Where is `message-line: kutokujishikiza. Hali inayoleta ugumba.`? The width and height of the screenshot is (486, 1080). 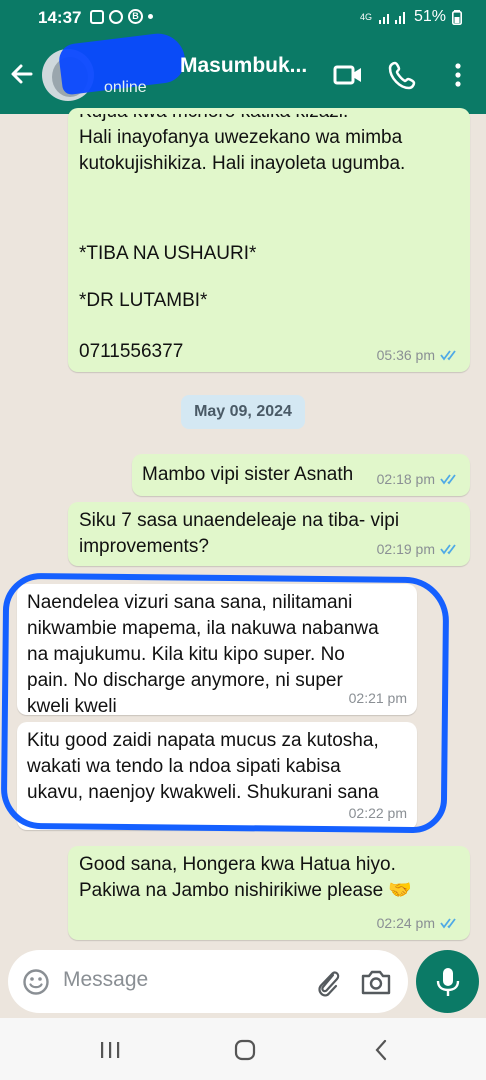 message-line: kutokujishikiza. Hali inayoleta ugumba. is located at coordinates (242, 163).